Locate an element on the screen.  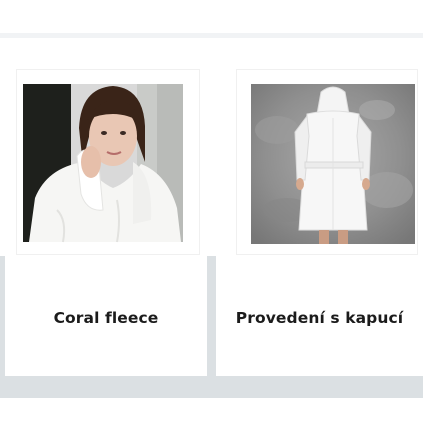
product-caption: Coral fleece is located at coordinates (106, 318).